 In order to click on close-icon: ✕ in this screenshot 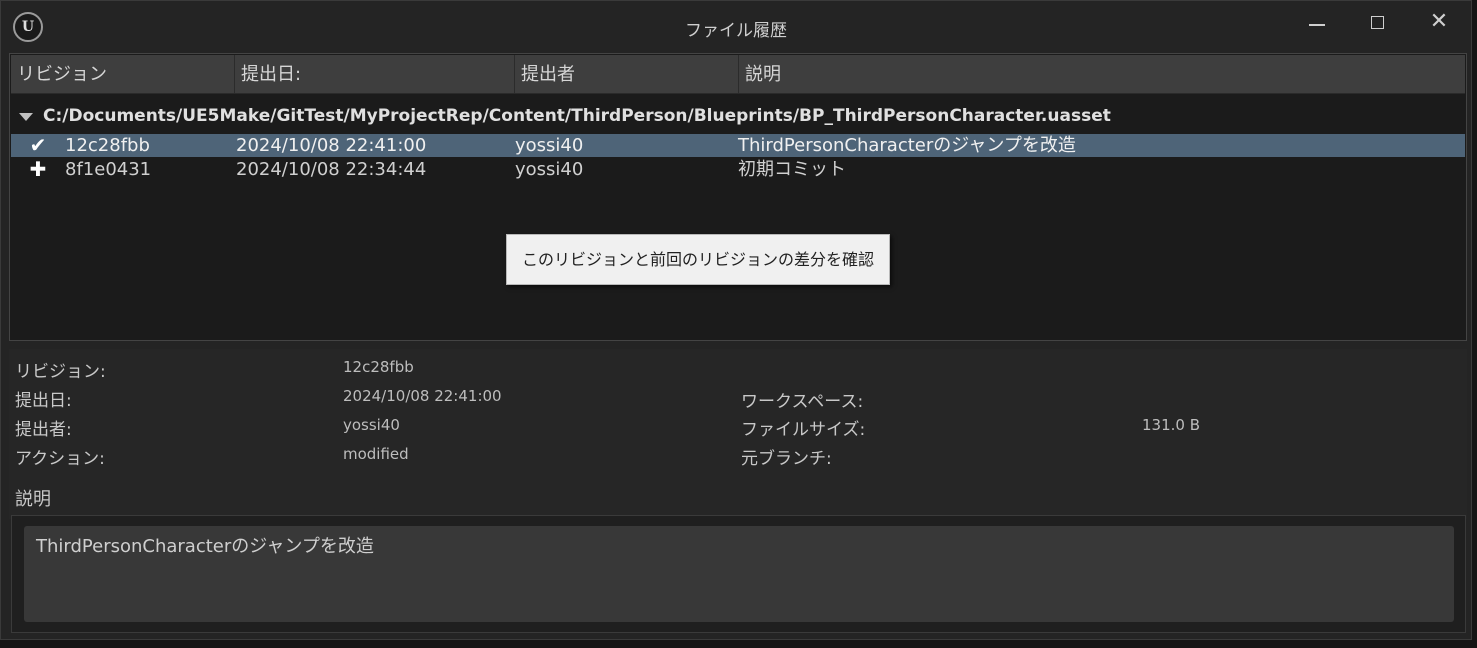, I will do `click(1439, 21)`.